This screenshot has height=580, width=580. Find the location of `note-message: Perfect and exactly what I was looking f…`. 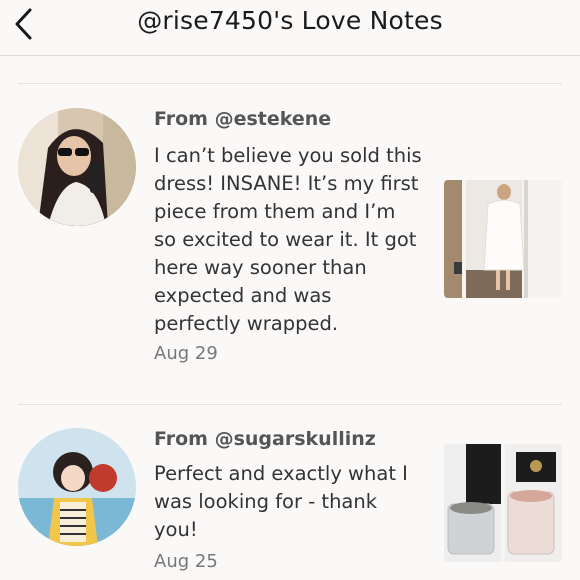

note-message: Perfect and exactly what I was looking f… is located at coordinates (281, 501).